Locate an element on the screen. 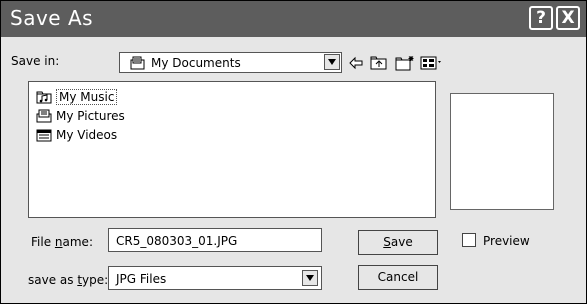  view-menu-icon is located at coordinates (431, 63).